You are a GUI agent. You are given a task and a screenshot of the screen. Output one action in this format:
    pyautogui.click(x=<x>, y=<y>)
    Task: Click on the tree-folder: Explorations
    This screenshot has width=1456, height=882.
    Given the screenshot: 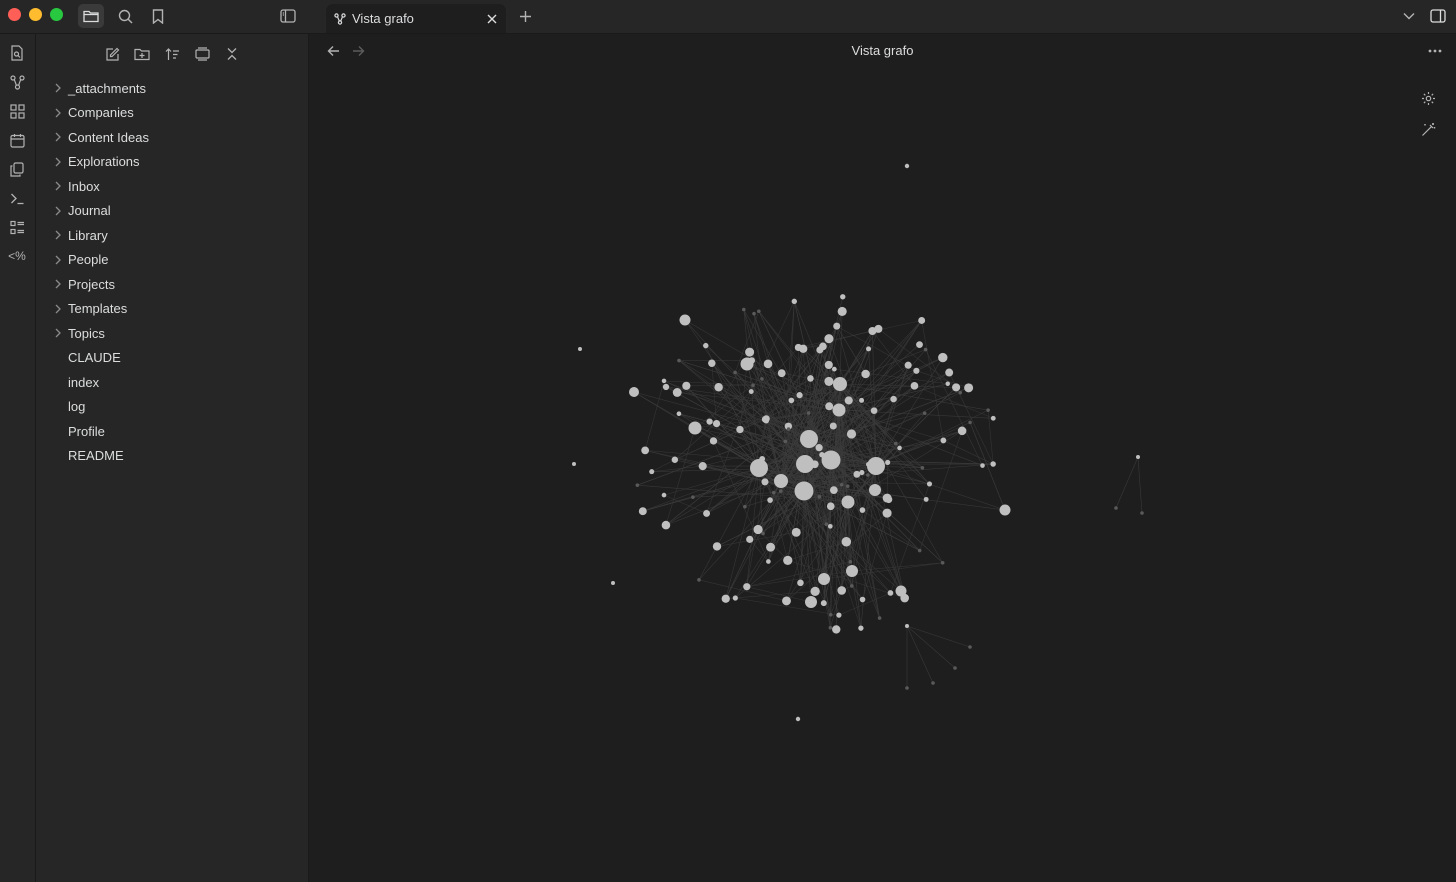 What is the action you would take?
    pyautogui.click(x=172, y=162)
    